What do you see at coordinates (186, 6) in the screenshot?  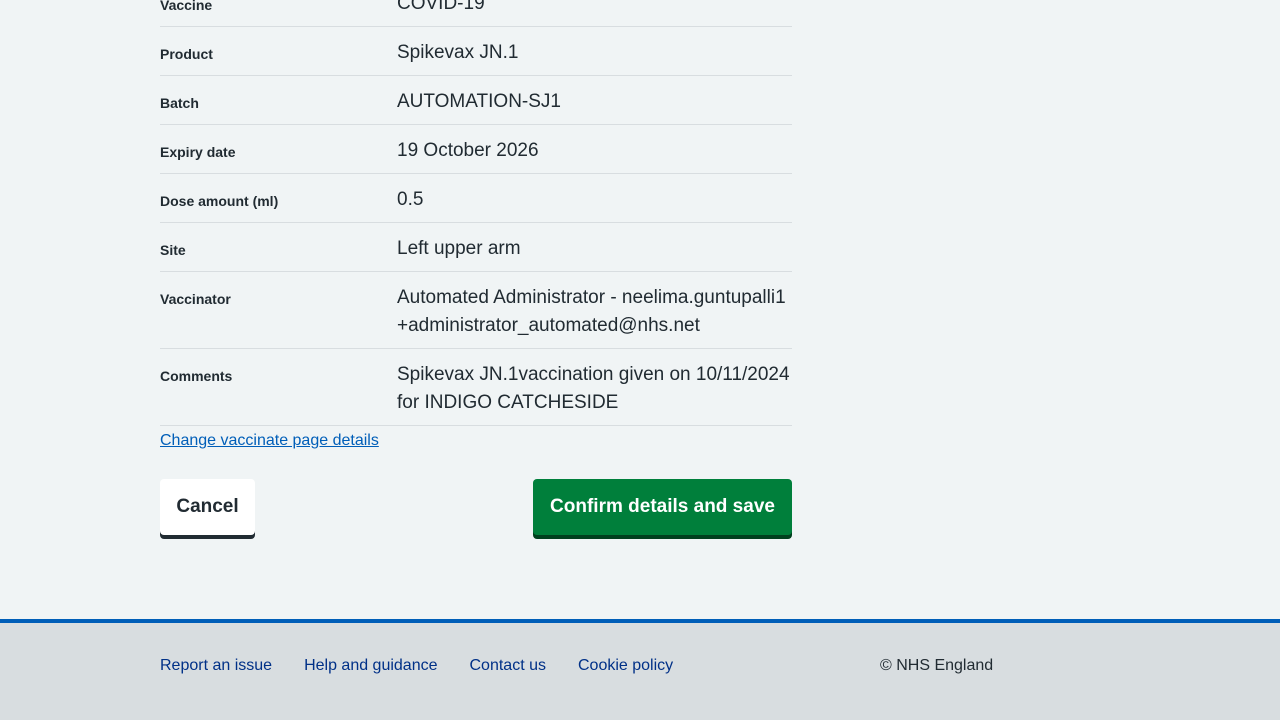 I see `summary-key: Vaccine` at bounding box center [186, 6].